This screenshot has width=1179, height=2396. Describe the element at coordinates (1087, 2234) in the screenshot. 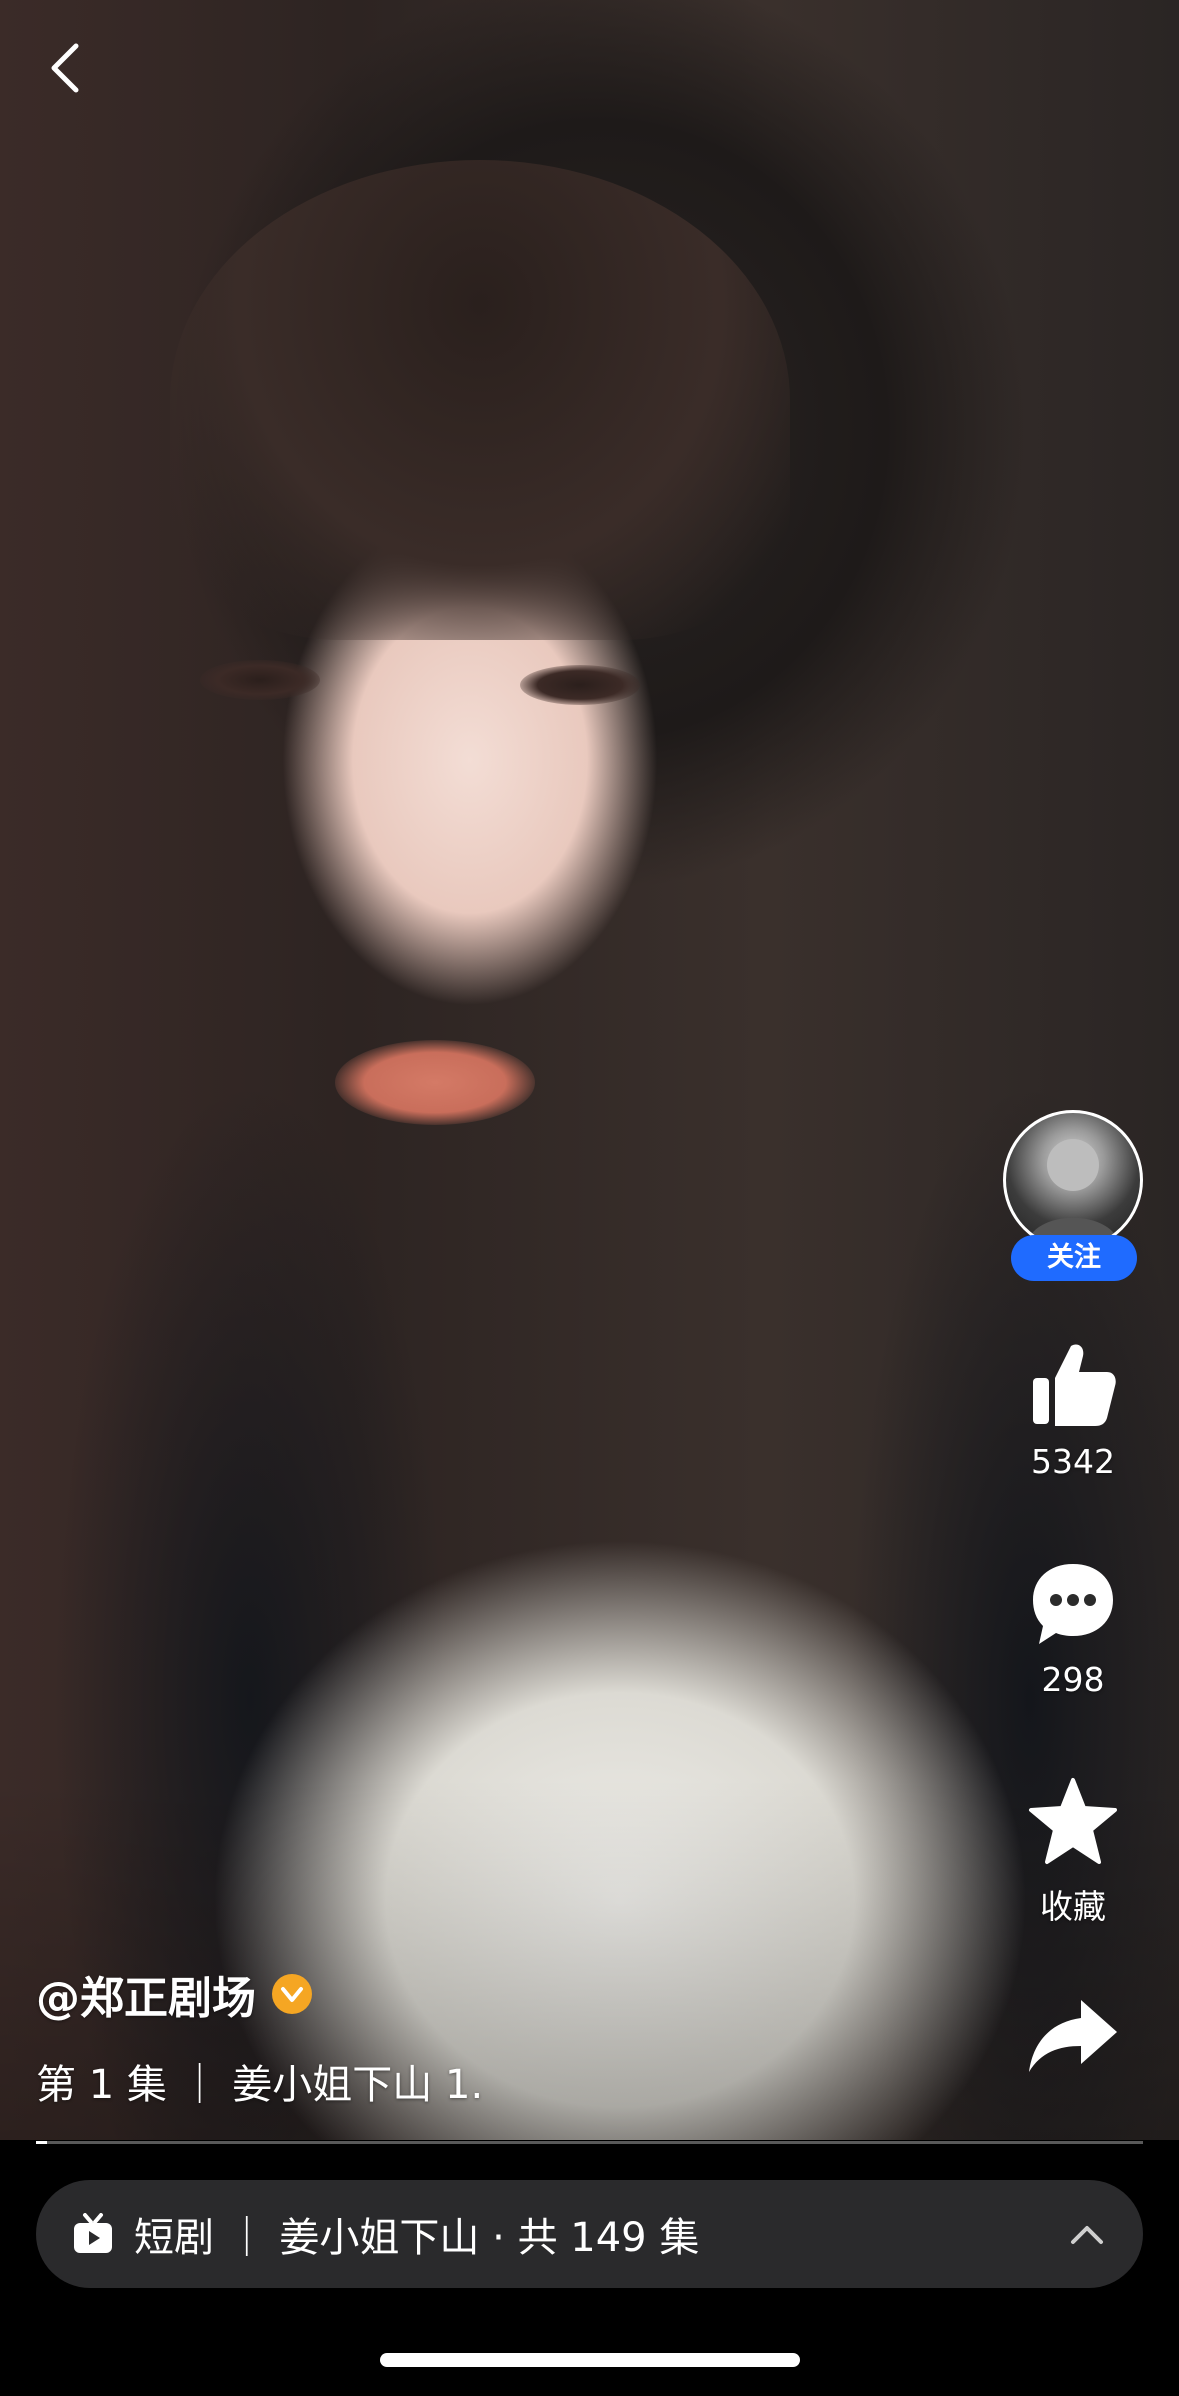

I see `chevron-up-icon` at that location.